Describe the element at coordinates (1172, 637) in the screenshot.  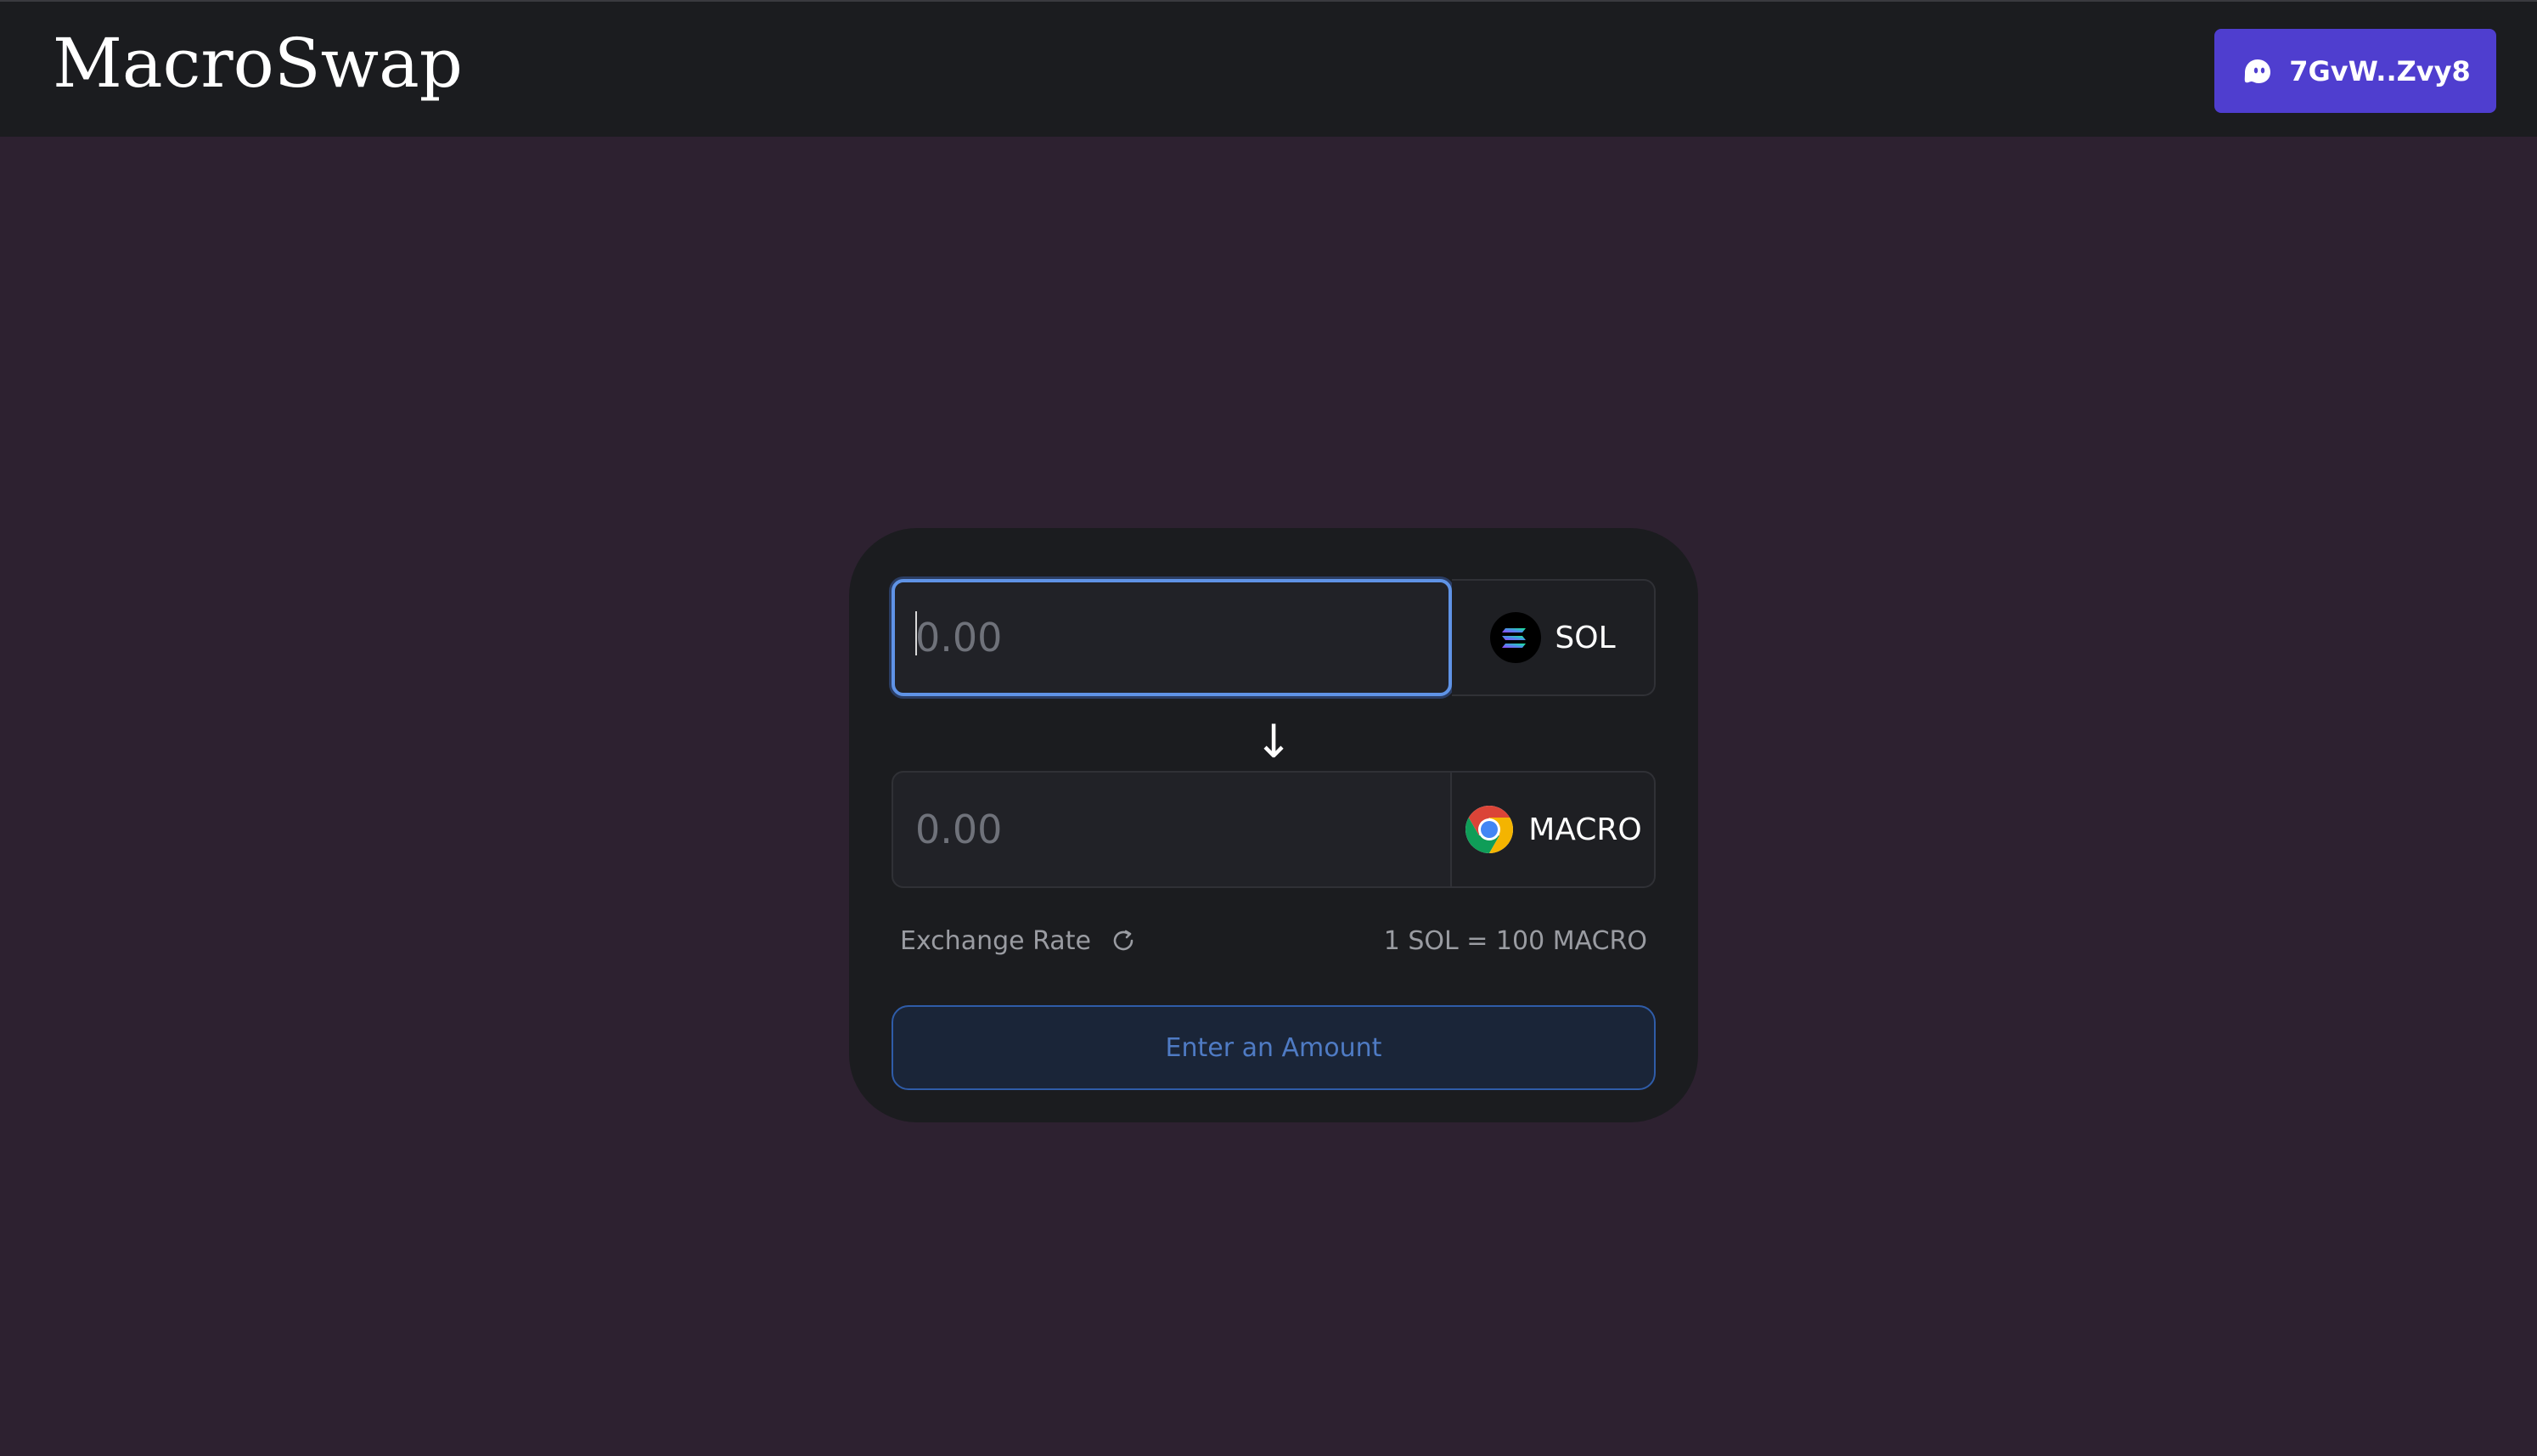
I see `from-amount-input` at that location.